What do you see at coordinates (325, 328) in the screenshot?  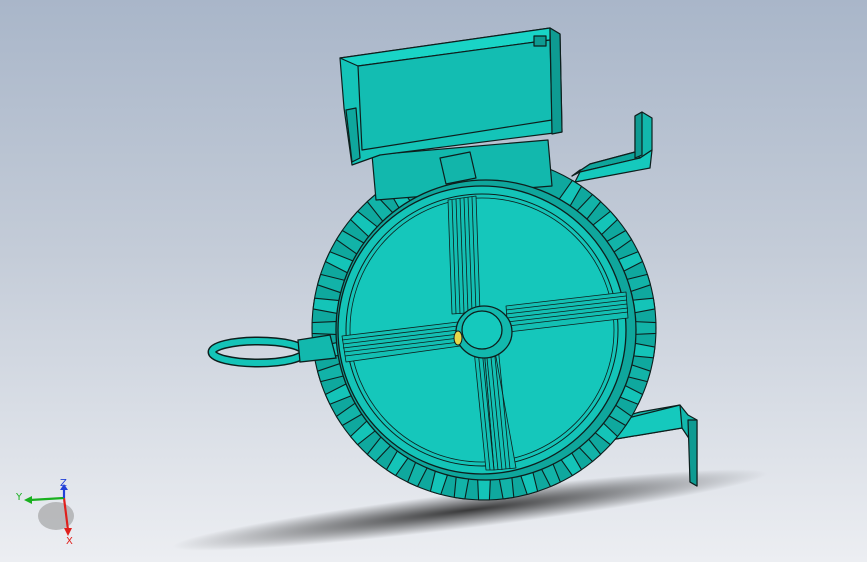 I see `cooling-fin` at bounding box center [325, 328].